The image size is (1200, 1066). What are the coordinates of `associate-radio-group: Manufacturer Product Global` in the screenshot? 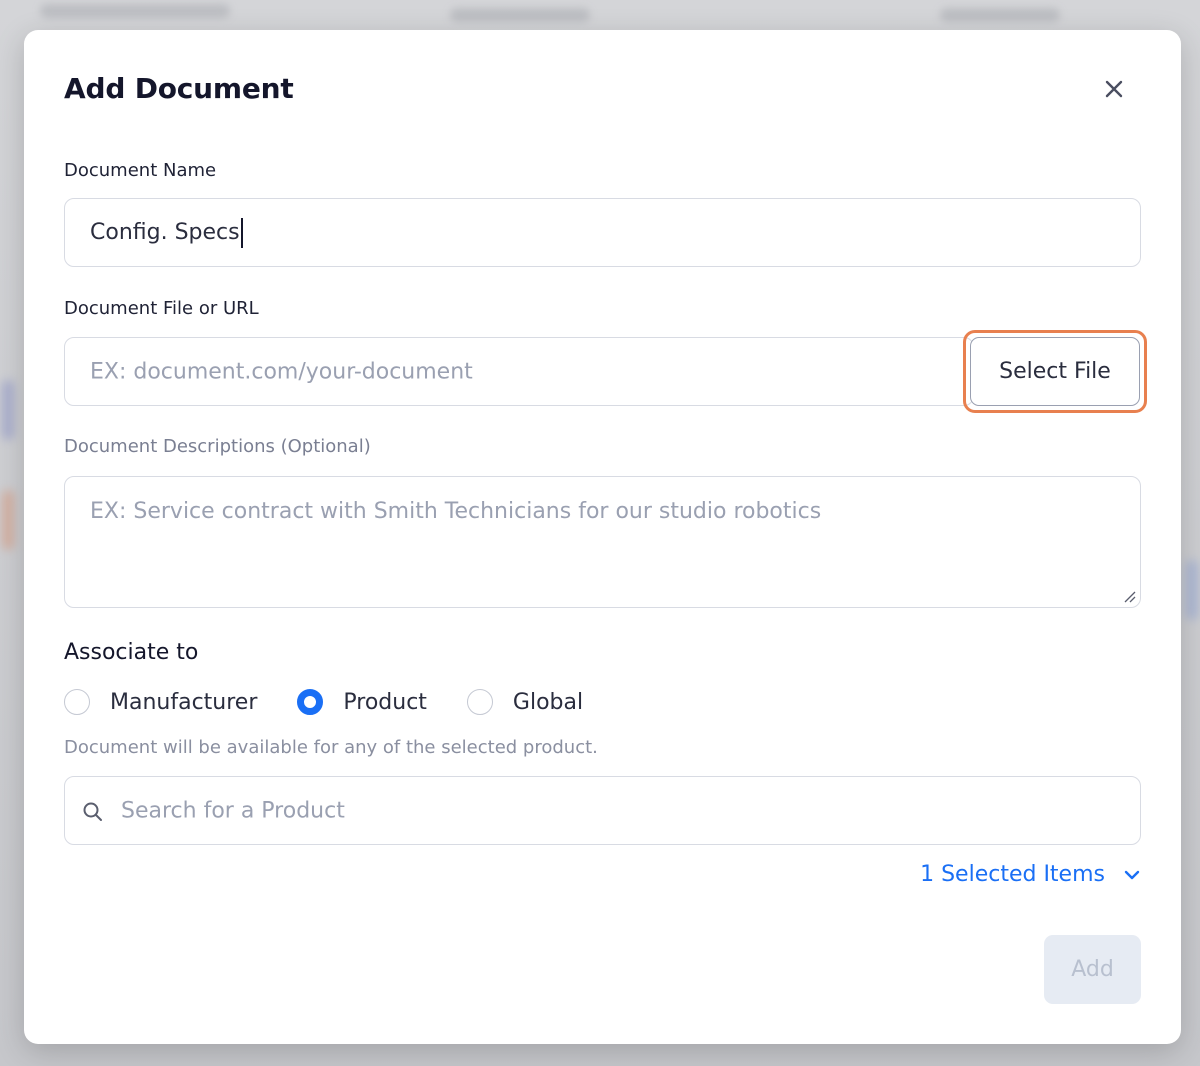 It's located at (343, 702).